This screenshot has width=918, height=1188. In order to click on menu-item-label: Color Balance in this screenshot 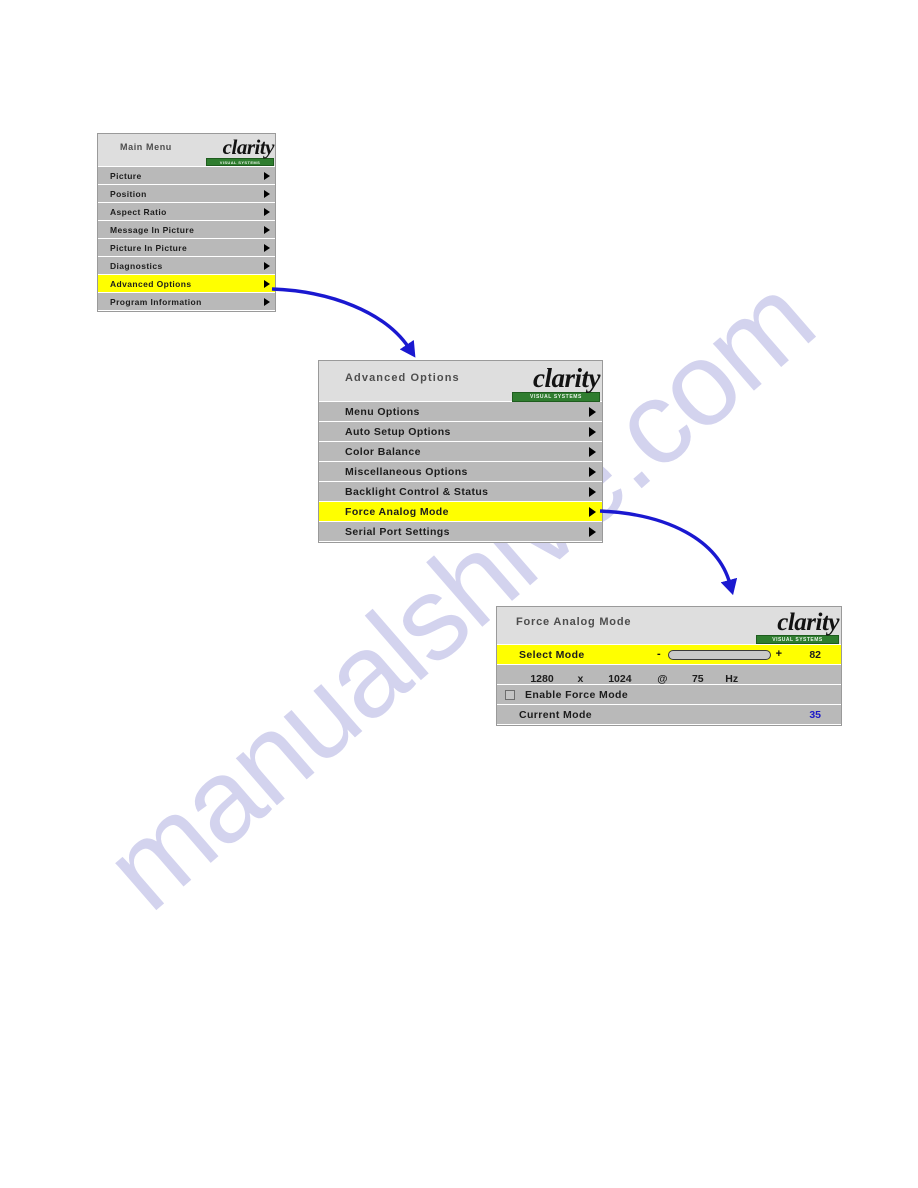, I will do `click(383, 452)`.